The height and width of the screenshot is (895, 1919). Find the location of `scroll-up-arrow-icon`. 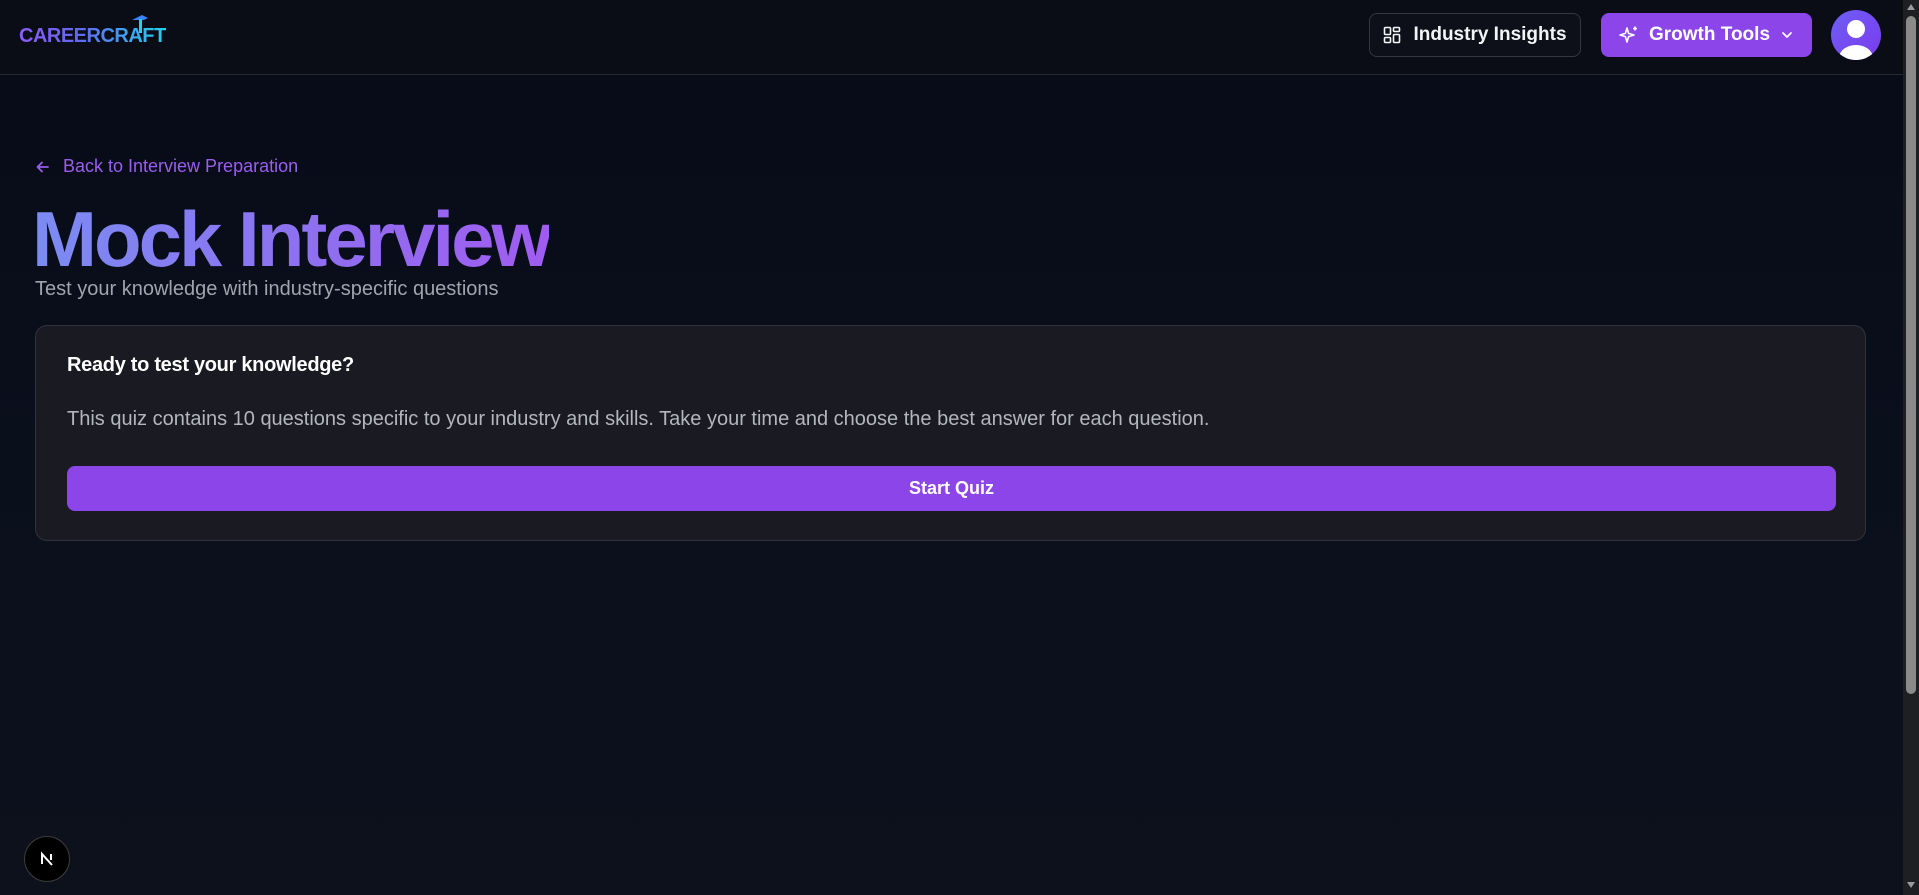

scroll-up-arrow-icon is located at coordinates (1911, 7).